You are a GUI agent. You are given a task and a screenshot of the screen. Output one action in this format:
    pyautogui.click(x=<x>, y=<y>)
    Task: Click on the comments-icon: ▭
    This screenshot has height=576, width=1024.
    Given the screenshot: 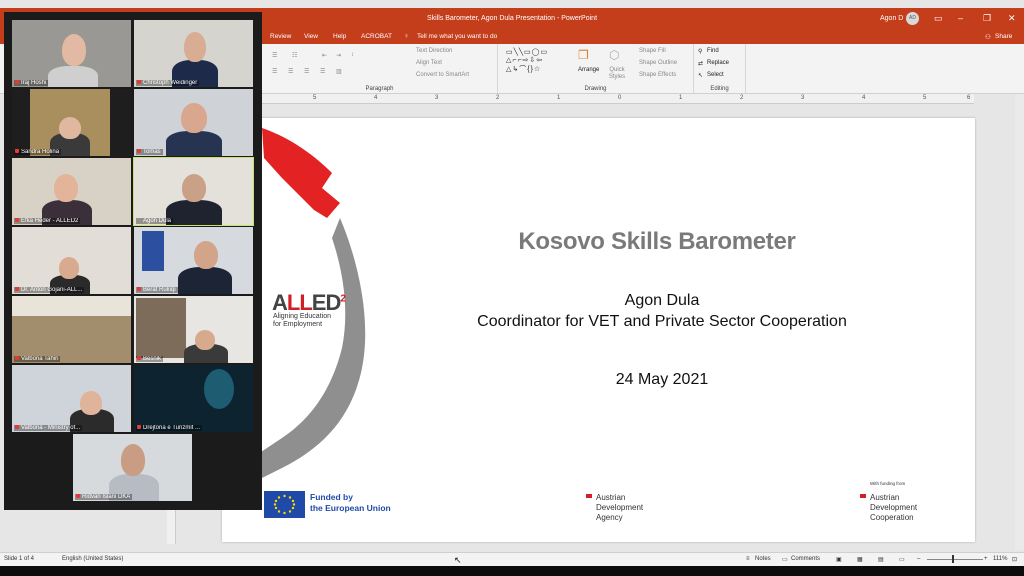 What is the action you would take?
    pyautogui.click(x=785, y=560)
    